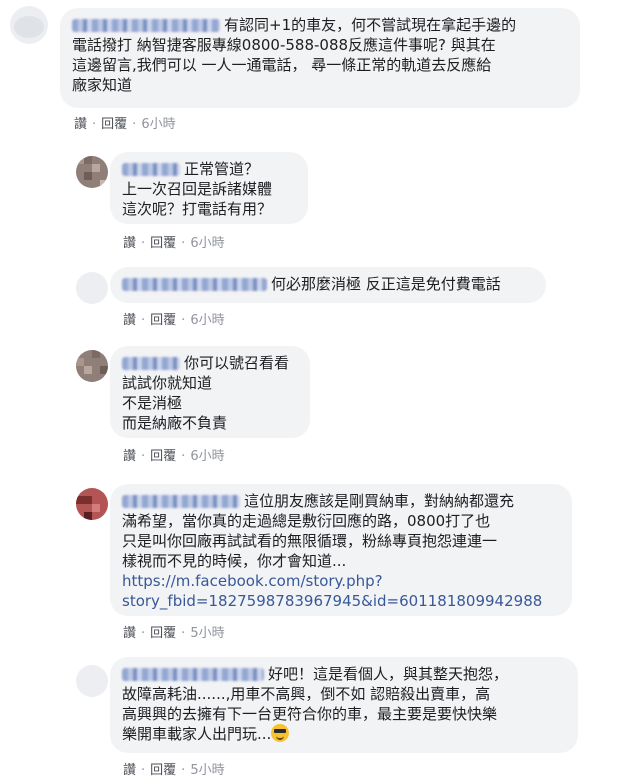  I want to click on comment-text: 何必那麼消極 反正這是免付費電話, so click(386, 284).